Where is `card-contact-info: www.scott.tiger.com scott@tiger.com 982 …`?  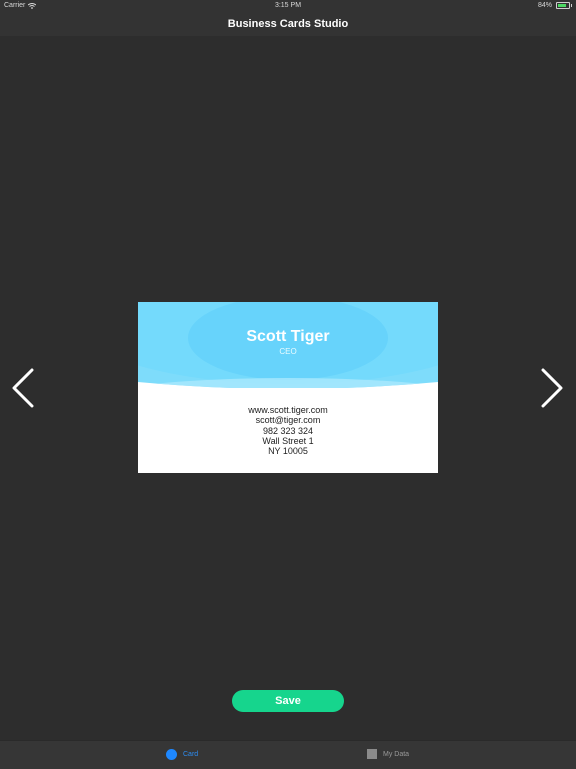
card-contact-info: www.scott.tiger.com scott@tiger.com 982 … is located at coordinates (288, 430).